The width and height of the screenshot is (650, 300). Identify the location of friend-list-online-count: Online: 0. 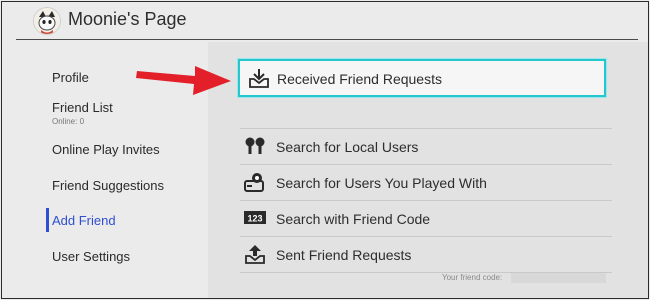
(68, 121).